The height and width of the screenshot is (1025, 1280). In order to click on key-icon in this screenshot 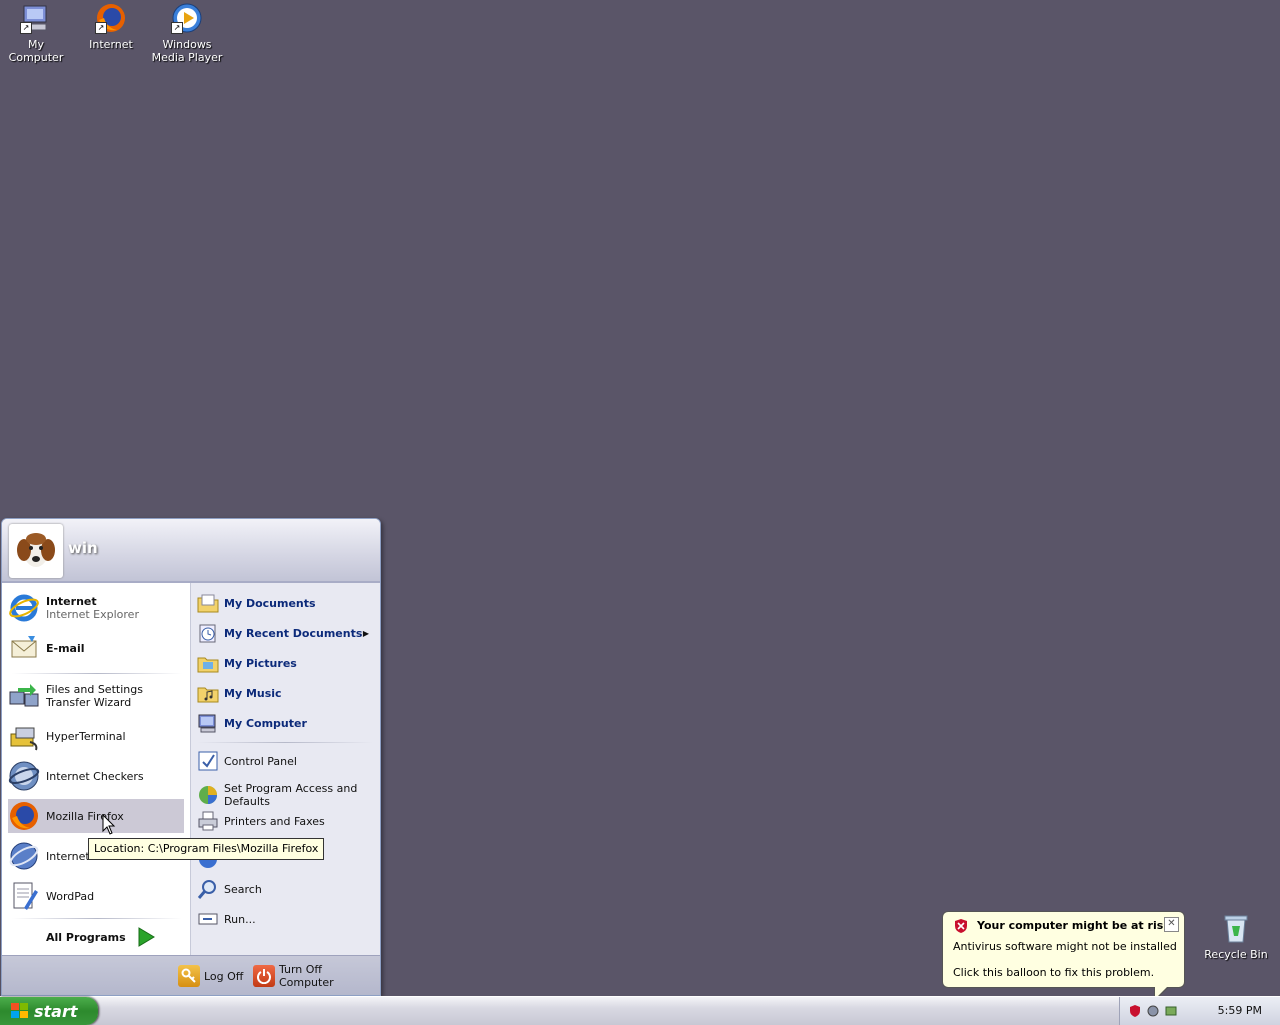, I will do `click(189, 976)`.